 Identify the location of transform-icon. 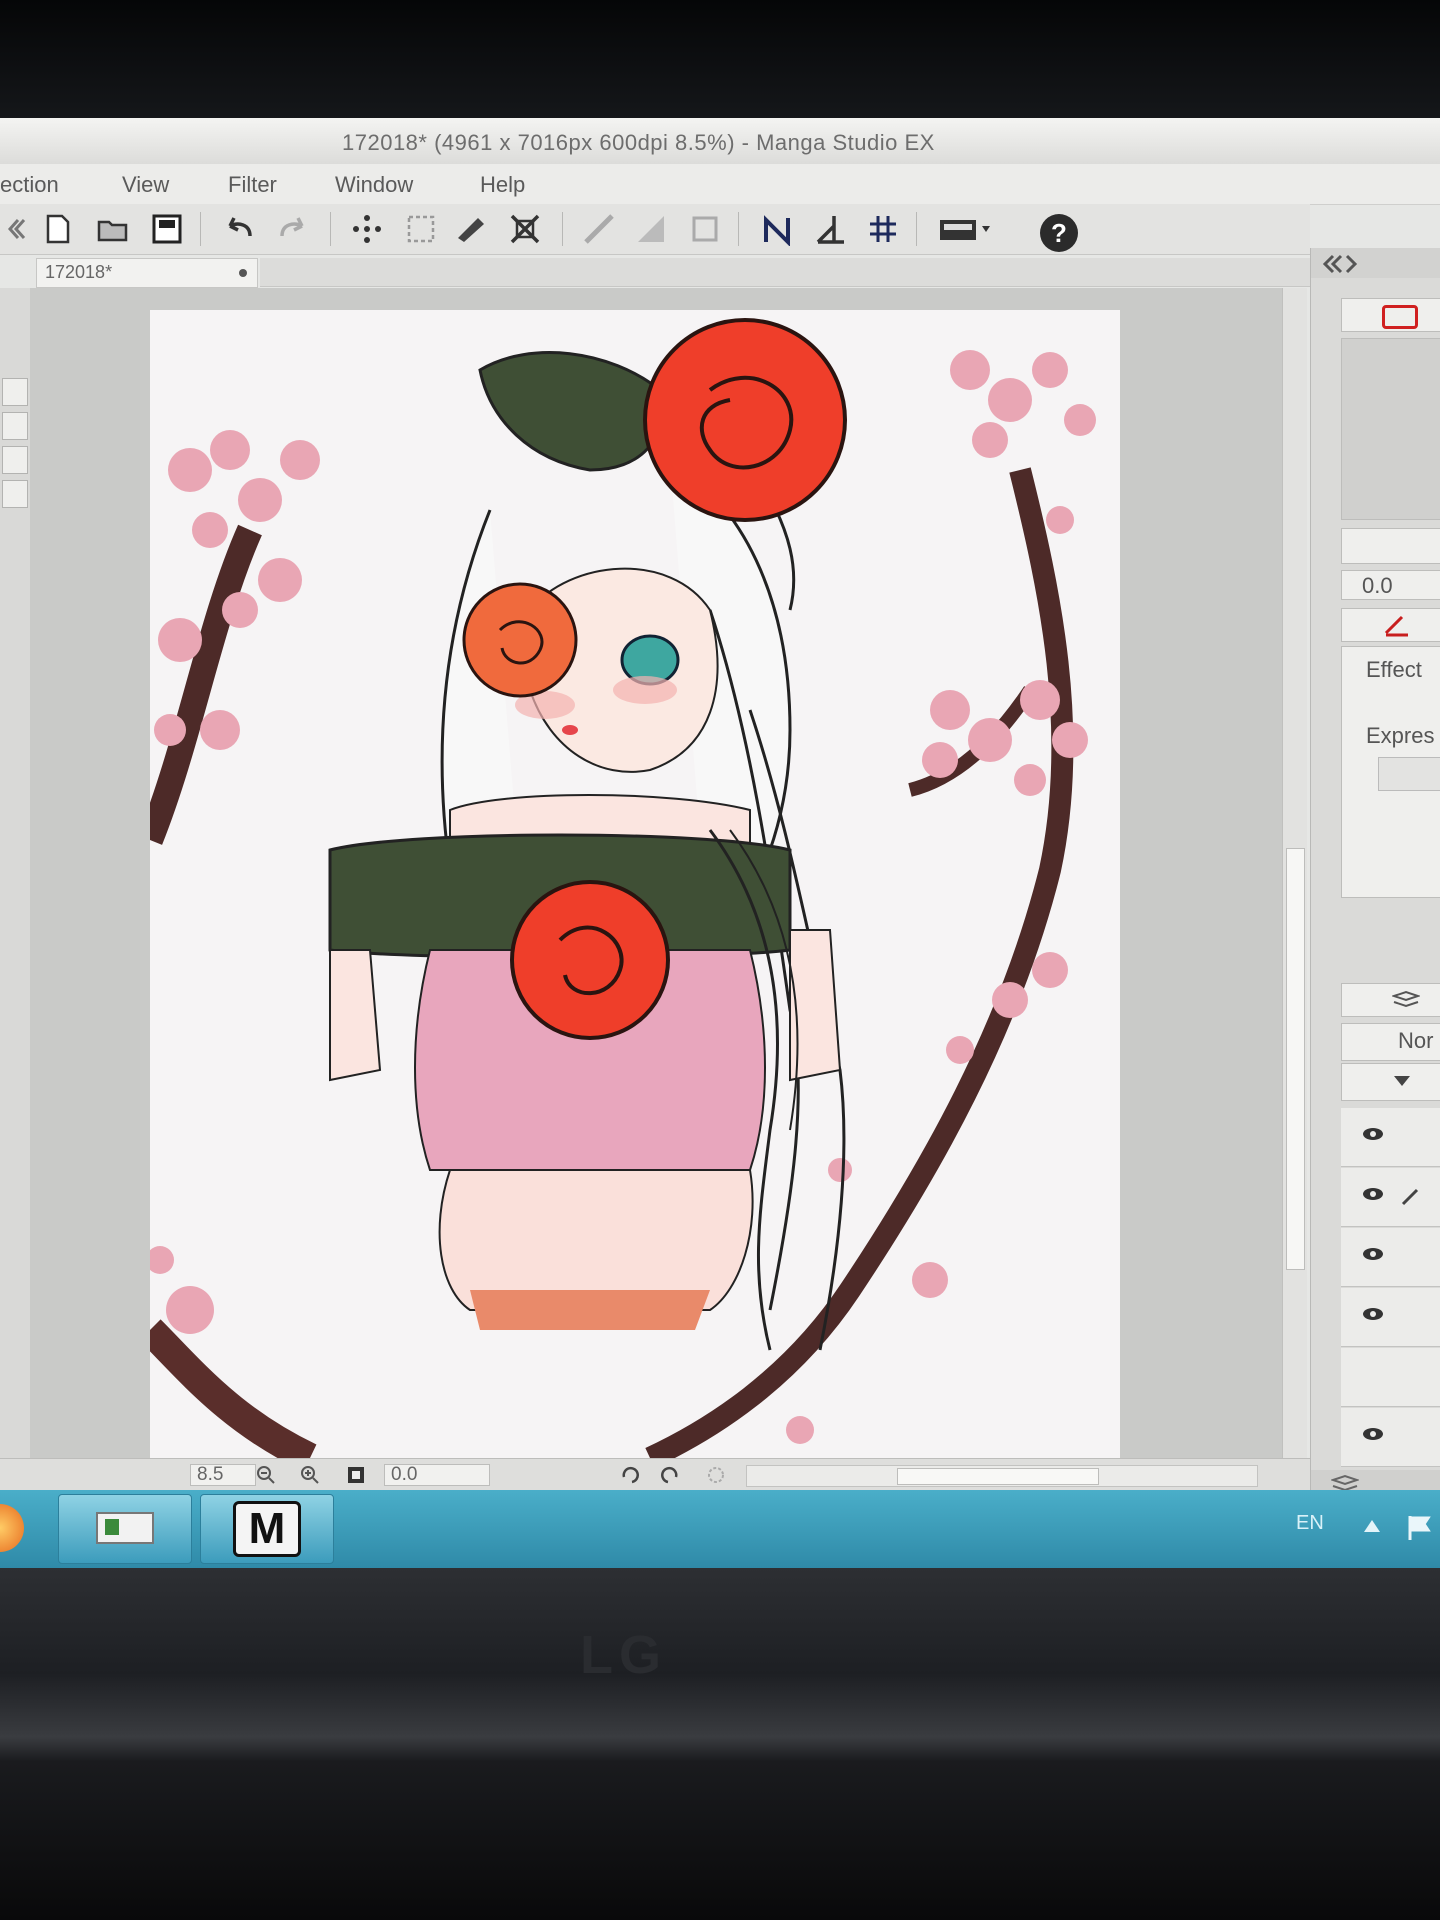
(525, 229).